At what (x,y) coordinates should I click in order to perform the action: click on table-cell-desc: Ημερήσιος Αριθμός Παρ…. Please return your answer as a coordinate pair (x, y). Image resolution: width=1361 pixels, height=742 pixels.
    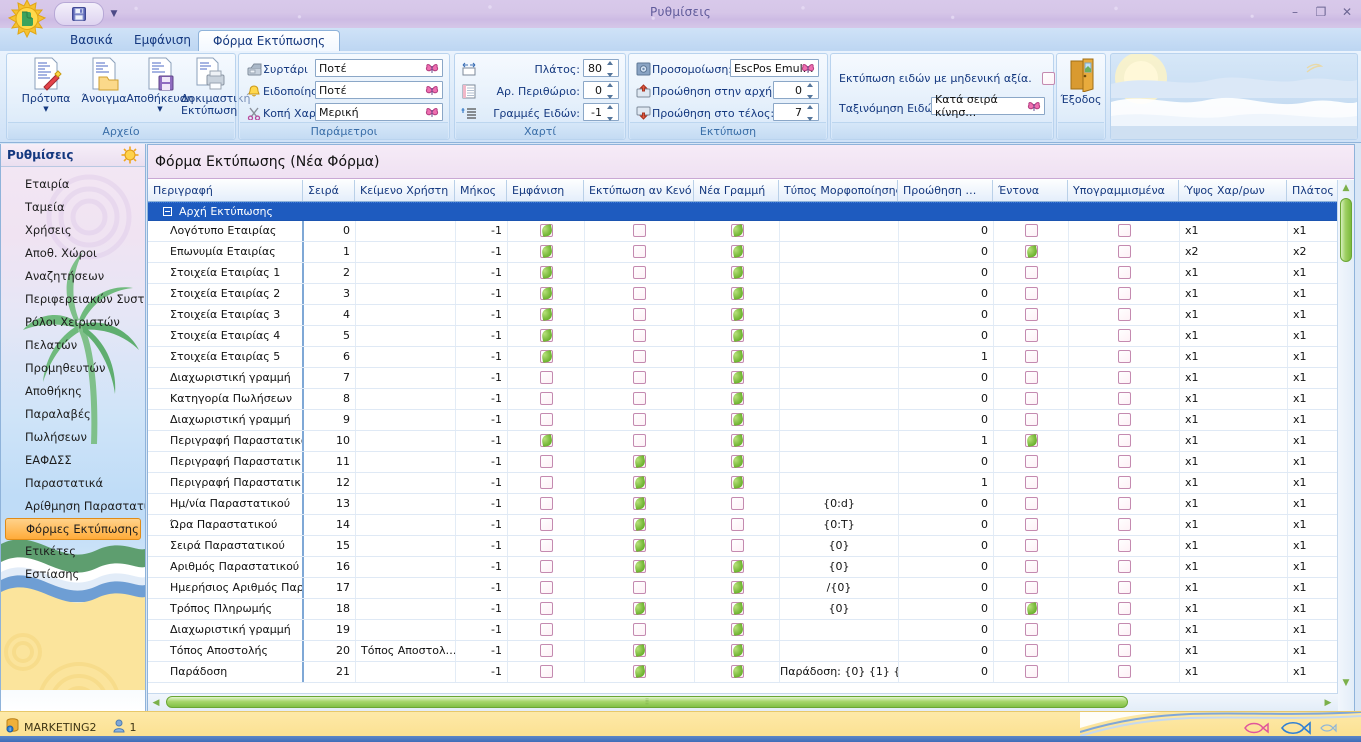
    Looking at the image, I should click on (225, 588).